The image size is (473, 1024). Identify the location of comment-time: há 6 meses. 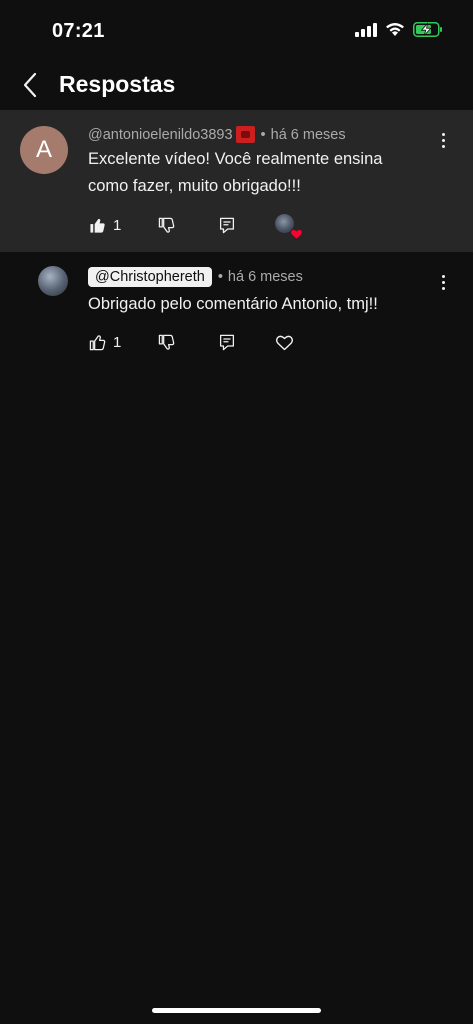
(308, 134).